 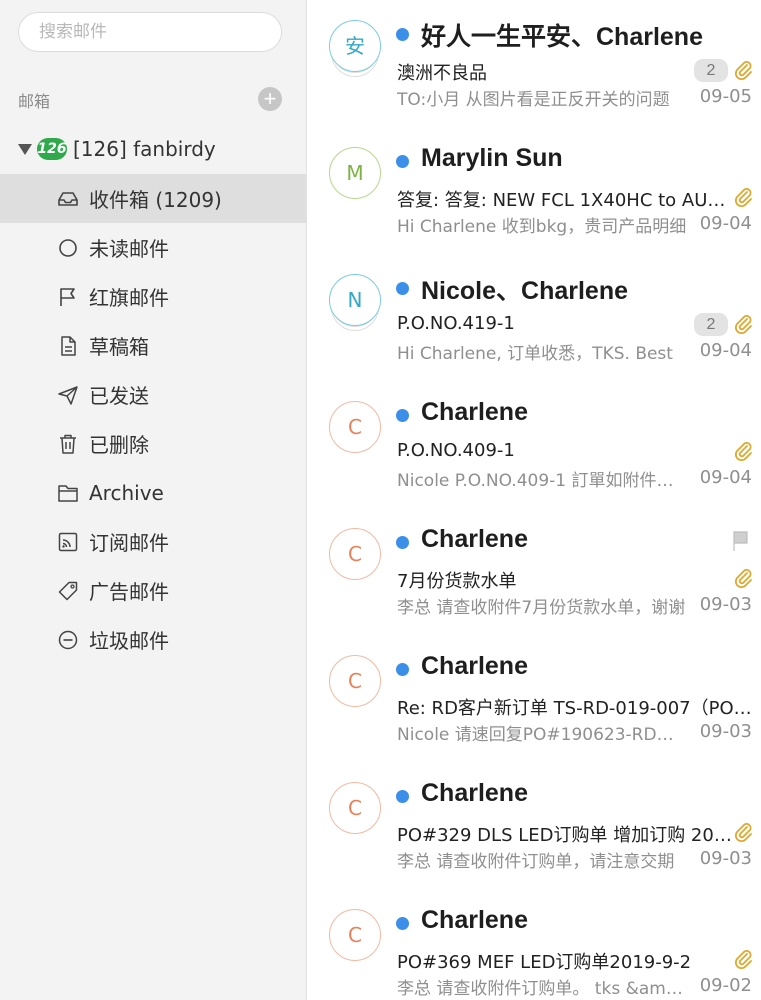 What do you see at coordinates (355, 300) in the screenshot?
I see `avatar: N` at bounding box center [355, 300].